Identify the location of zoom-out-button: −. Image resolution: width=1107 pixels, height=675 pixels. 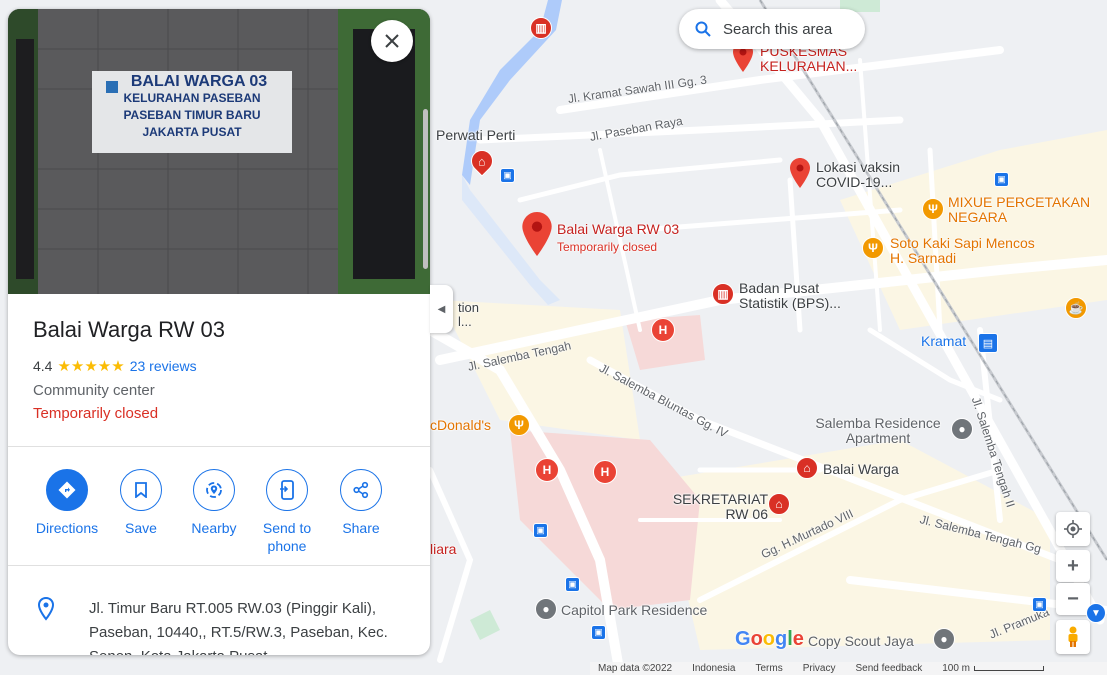
(1073, 599).